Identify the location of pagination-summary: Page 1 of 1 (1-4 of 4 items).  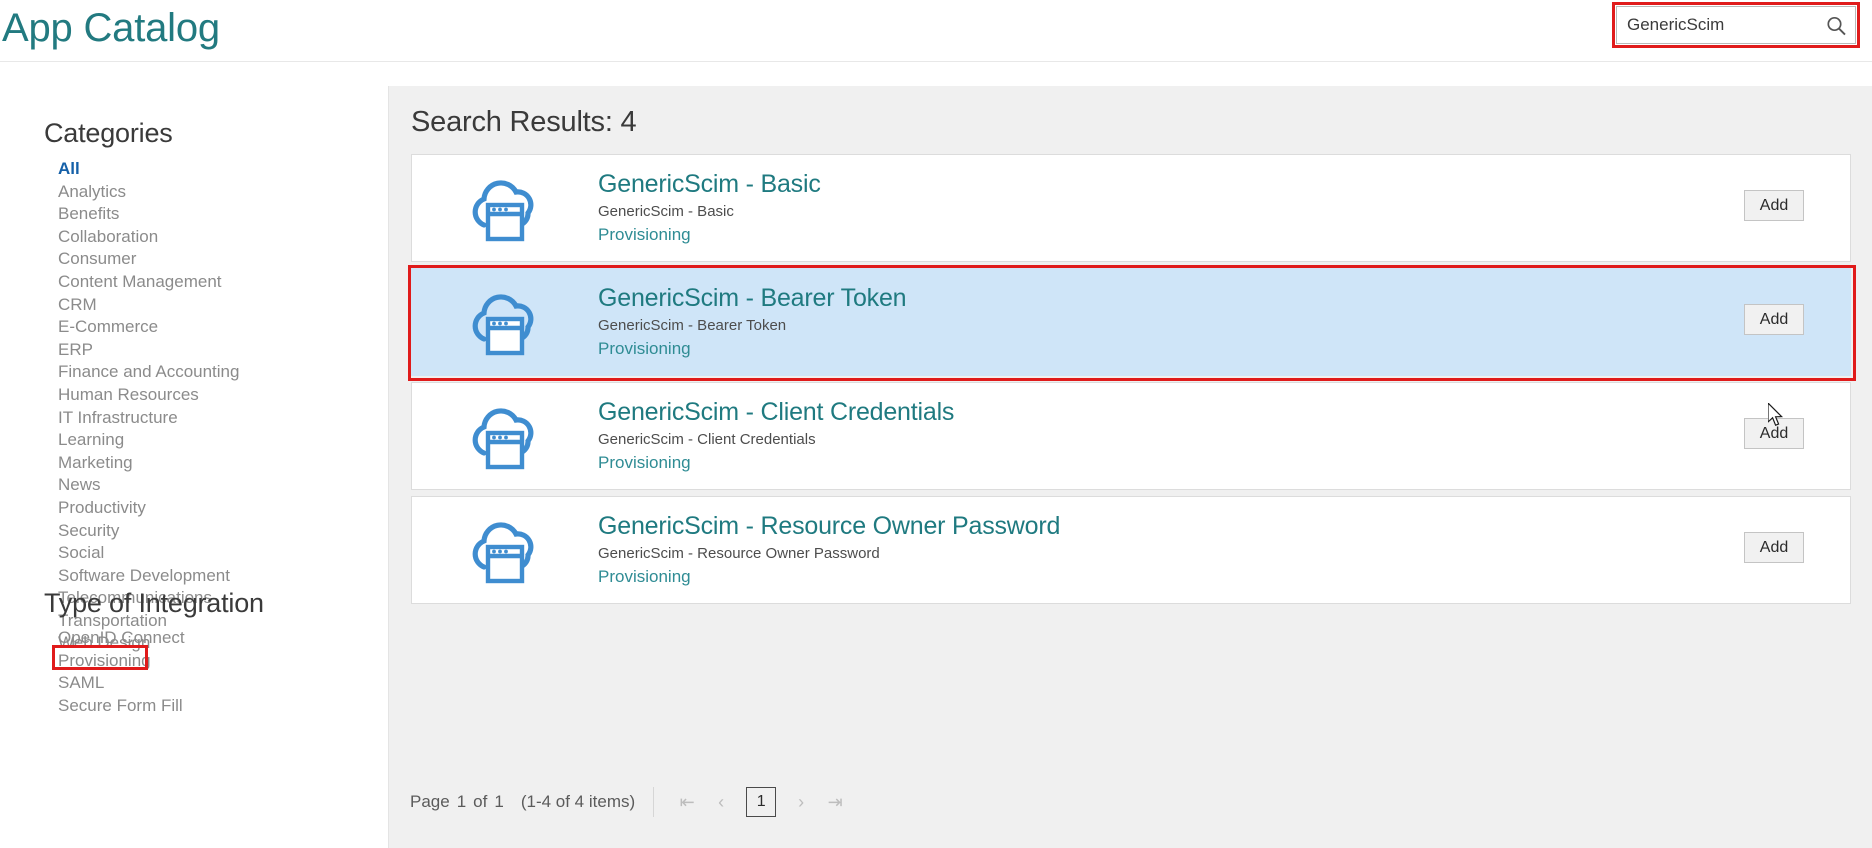
(522, 802).